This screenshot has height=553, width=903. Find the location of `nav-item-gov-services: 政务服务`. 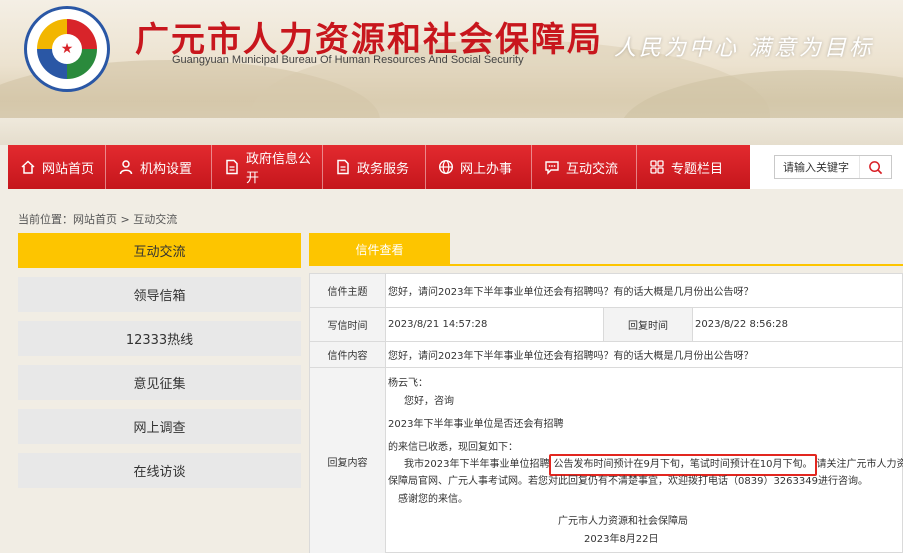

nav-item-gov-services: 政务服务 is located at coordinates (374, 167).